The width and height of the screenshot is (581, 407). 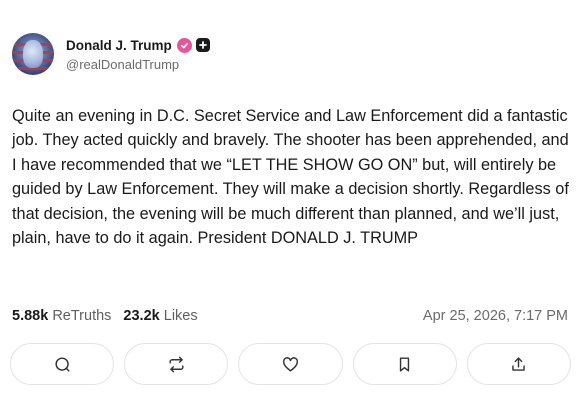 I want to click on likes-stat: 23.2k Likes, so click(x=160, y=316).